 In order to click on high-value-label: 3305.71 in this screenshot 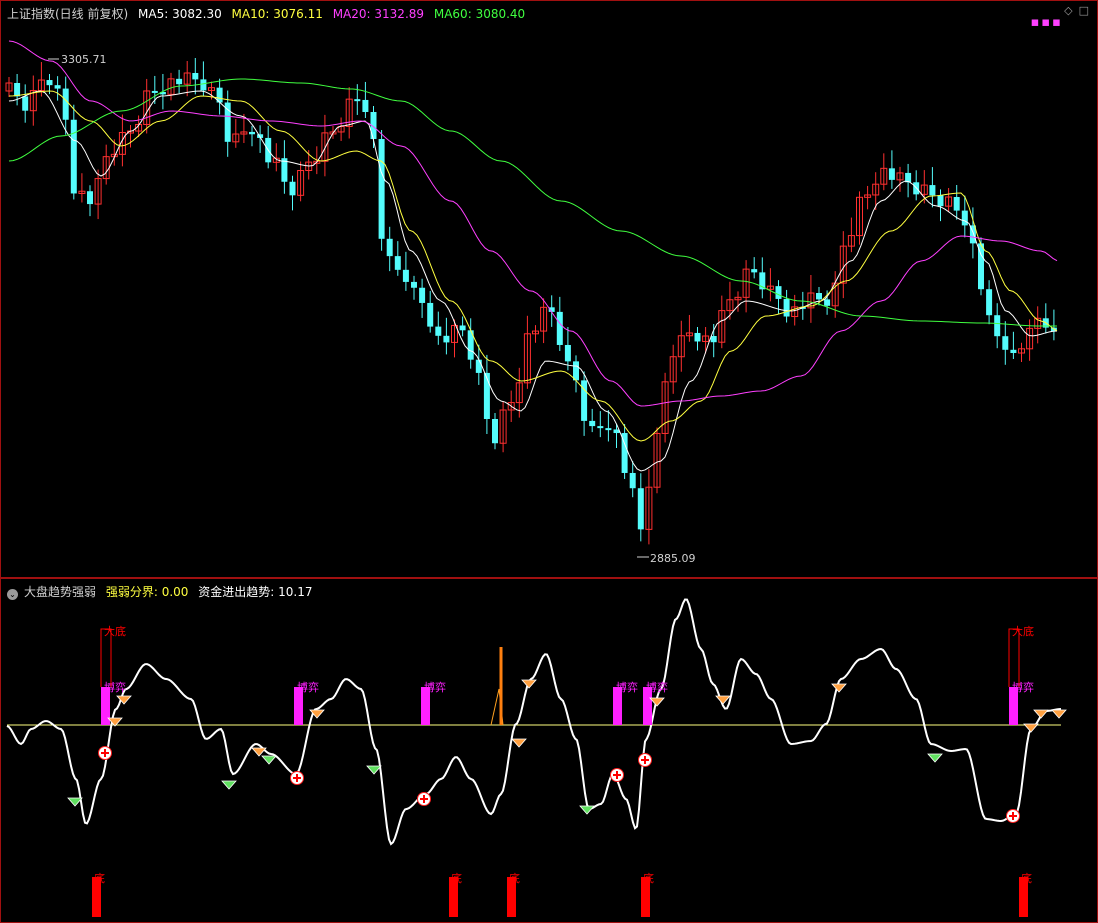, I will do `click(84, 59)`.